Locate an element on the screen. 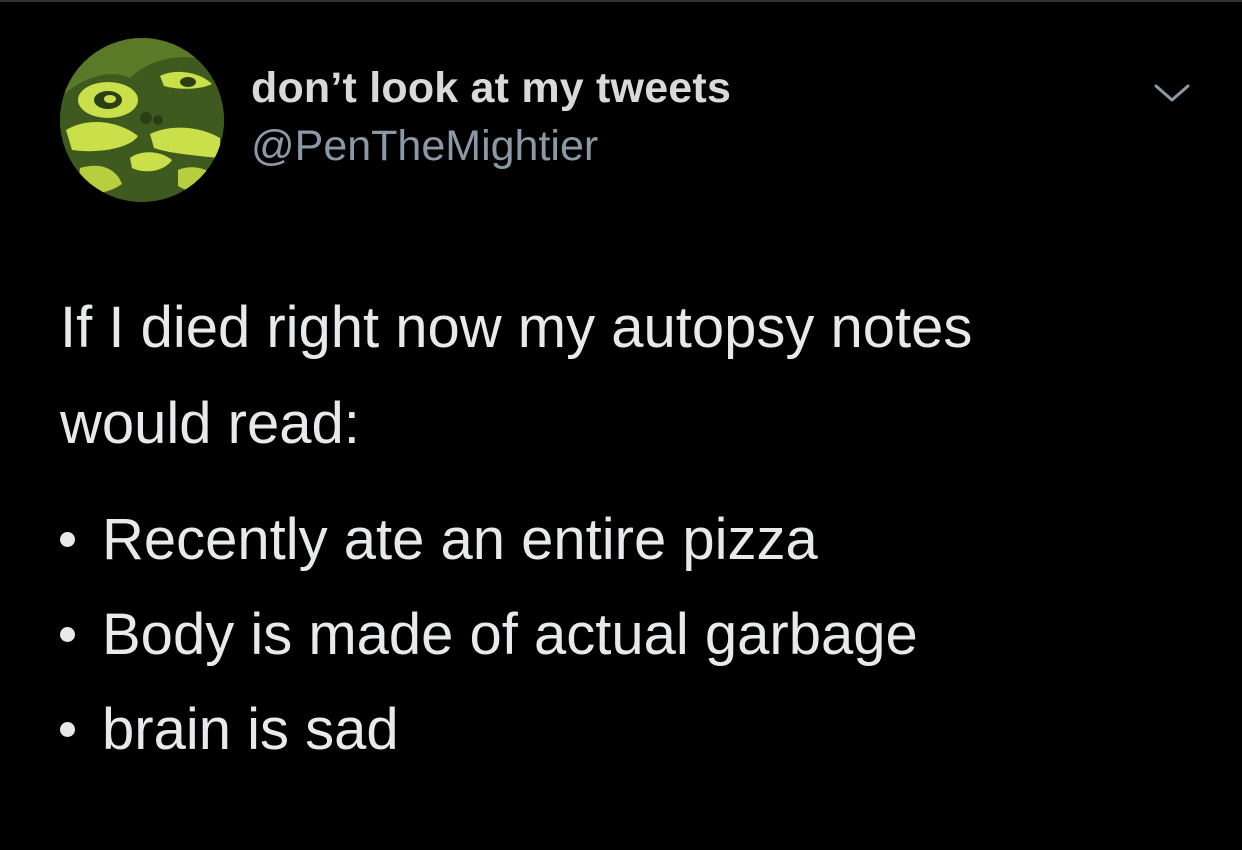 The height and width of the screenshot is (850, 1242). list-item: Recently ate an entire pizza is located at coordinates (630, 539).